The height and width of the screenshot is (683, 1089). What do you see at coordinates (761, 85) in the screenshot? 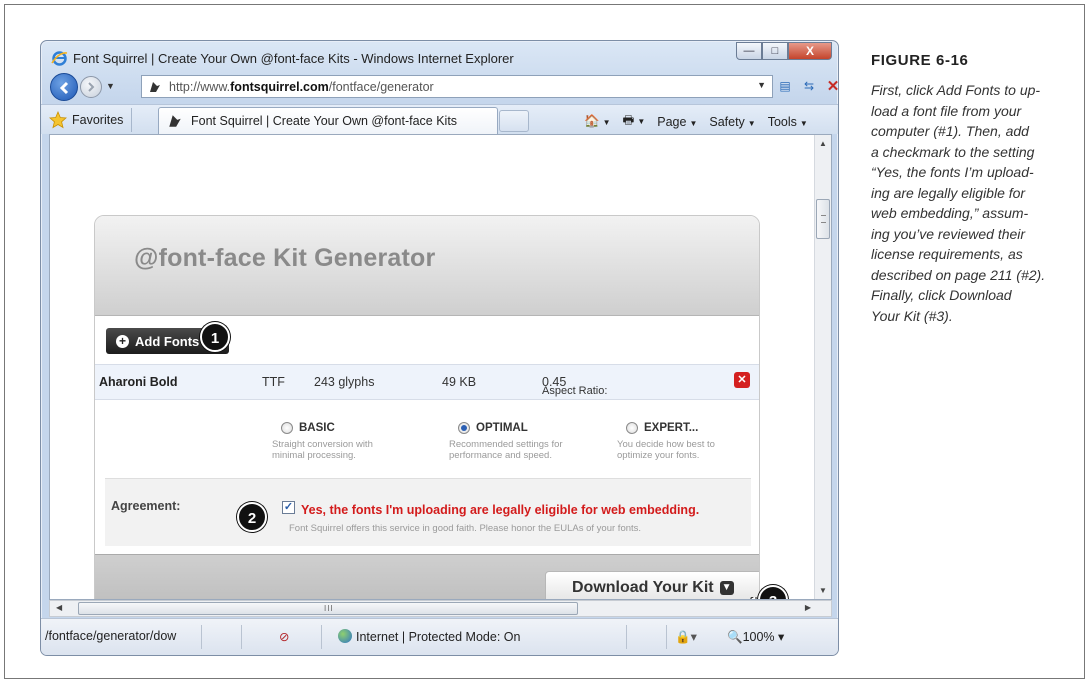
I see `address-dropdown: ▼` at bounding box center [761, 85].